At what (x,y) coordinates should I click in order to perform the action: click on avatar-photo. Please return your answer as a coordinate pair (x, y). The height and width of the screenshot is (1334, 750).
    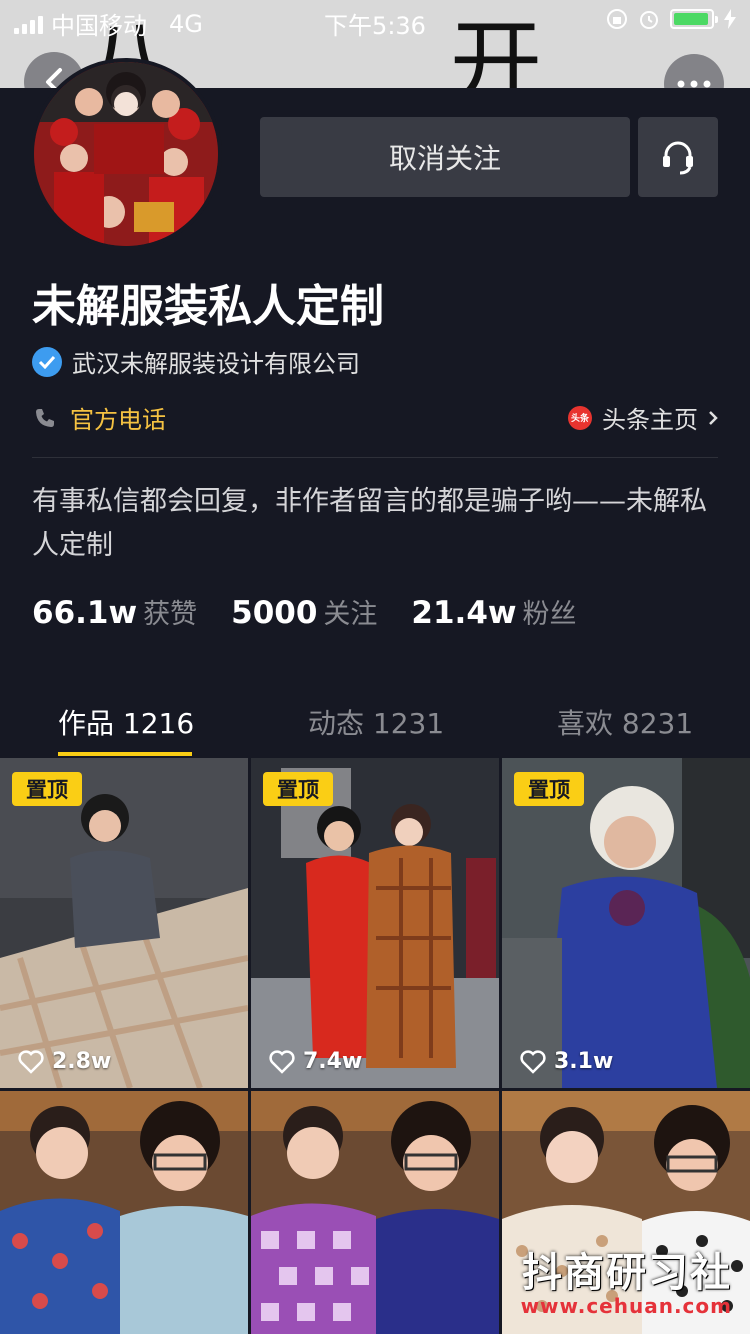
    Looking at the image, I should click on (126, 154).